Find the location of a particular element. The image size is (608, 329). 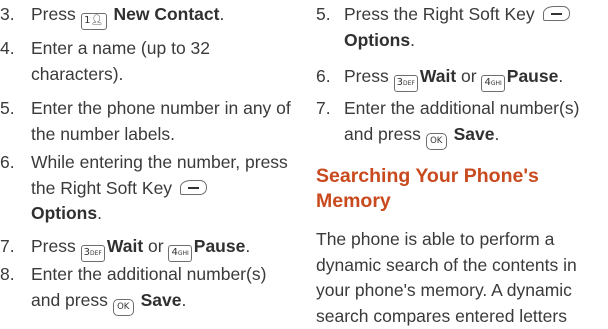

step-text: Press is located at coordinates (56, 14).